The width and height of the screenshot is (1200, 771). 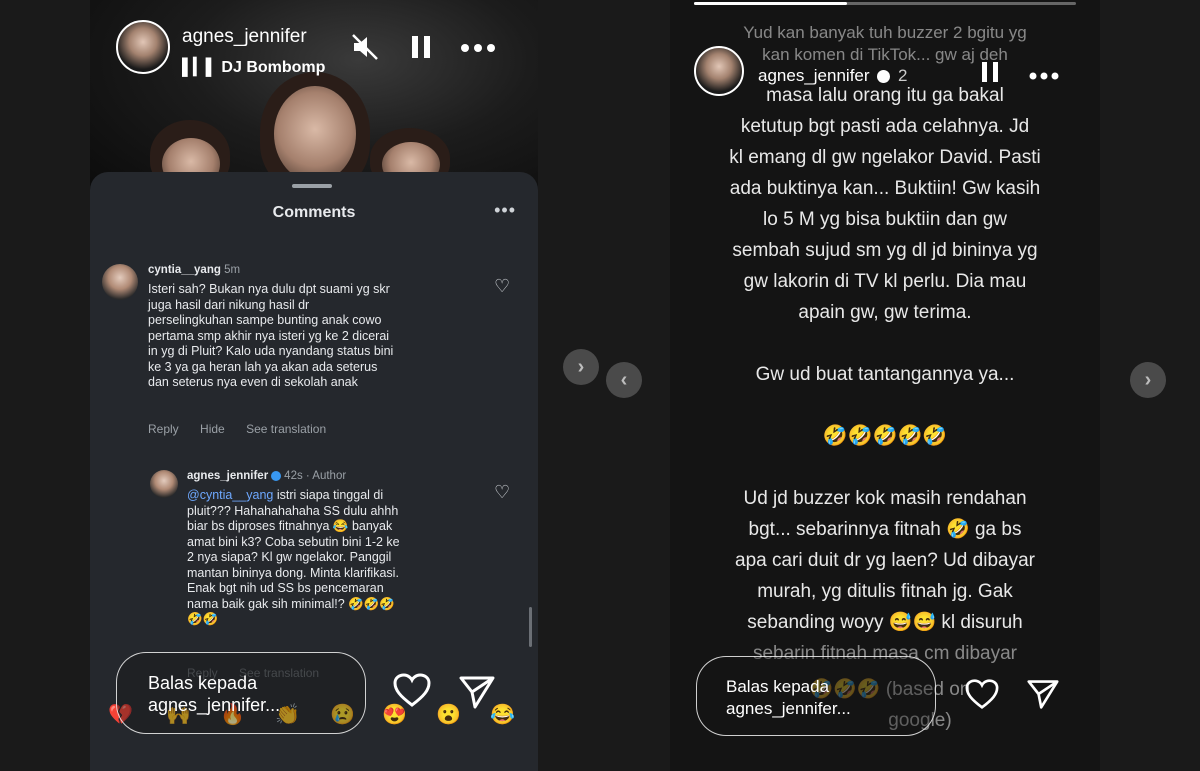 I want to click on music-bars-icon: ▌▎▌, so click(x=202, y=67).